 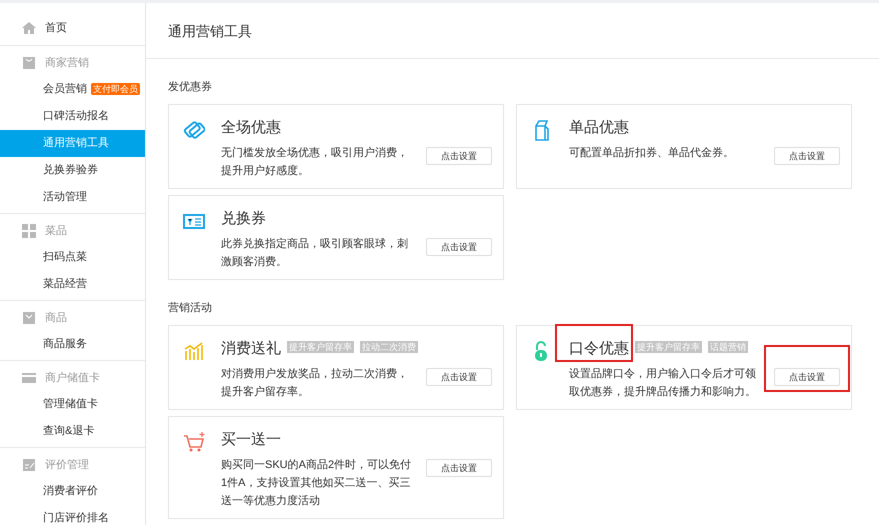 What do you see at coordinates (315, 253) in the screenshot?
I see `card-description: 此券兑换指定商品，吸引顾客眼球，刺激顾客消费。` at bounding box center [315, 253].